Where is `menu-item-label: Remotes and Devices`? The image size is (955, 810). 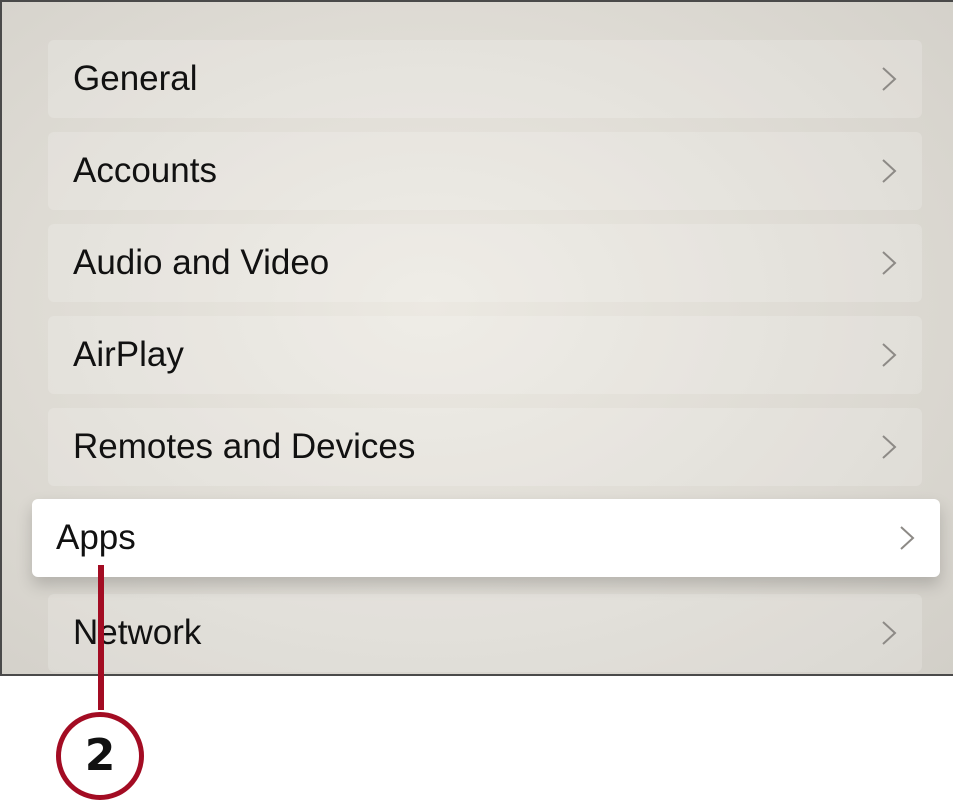 menu-item-label: Remotes and Devices is located at coordinates (244, 446).